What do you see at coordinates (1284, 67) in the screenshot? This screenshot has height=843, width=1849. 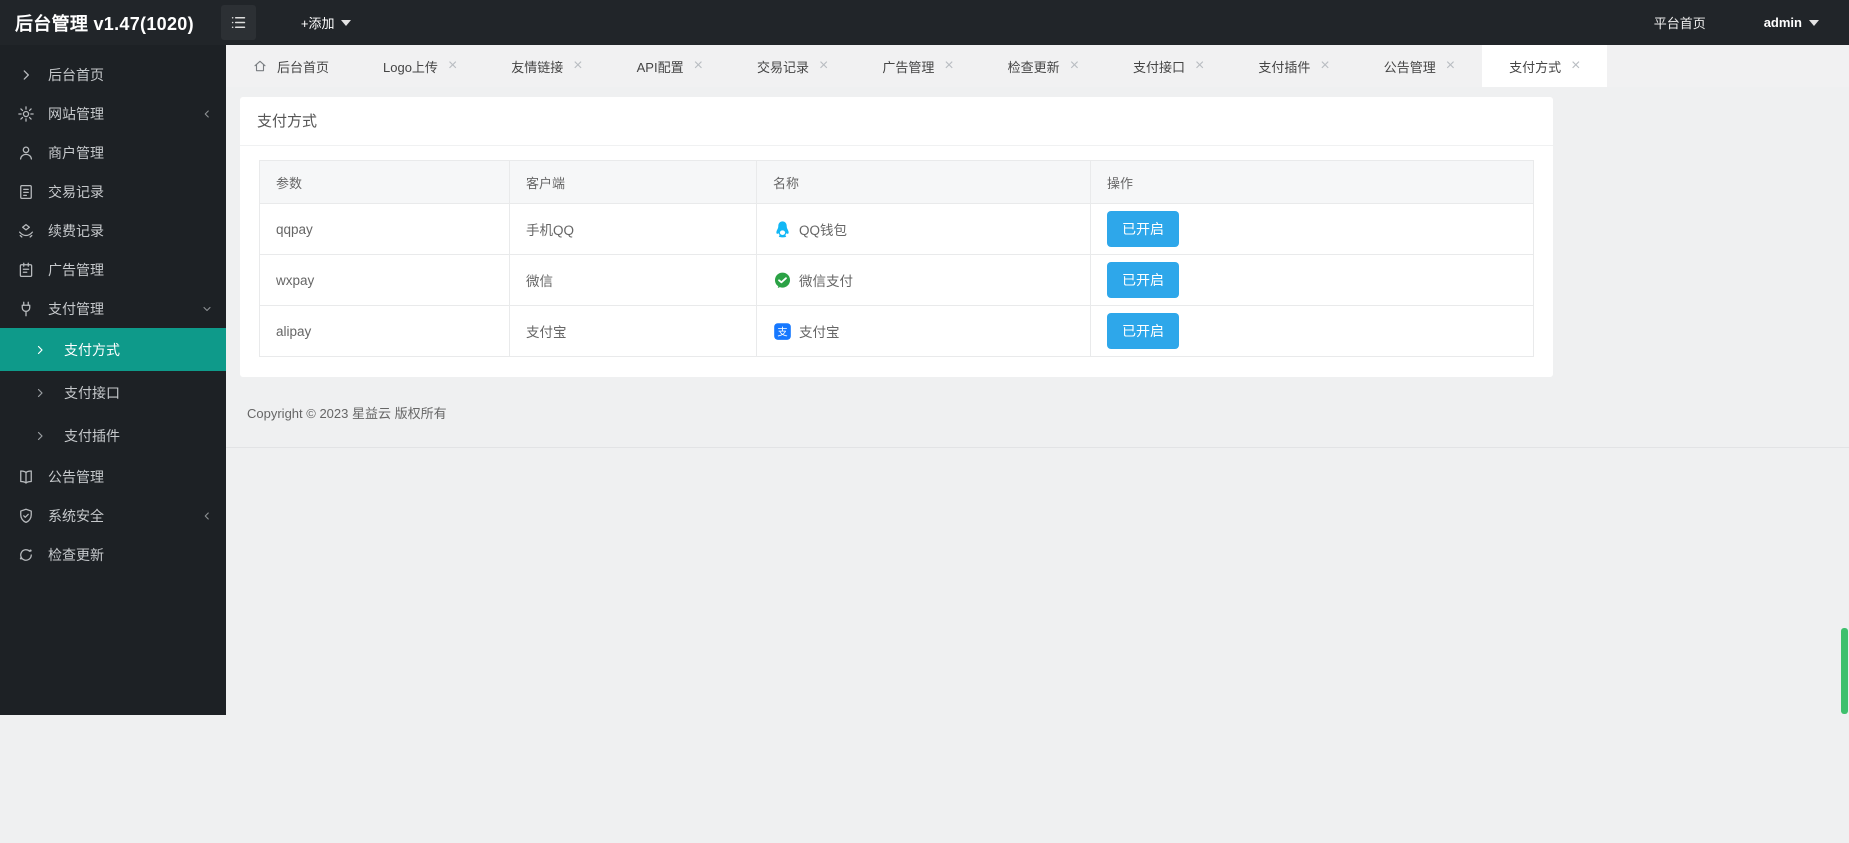 I see `tab-label: 支付插件` at bounding box center [1284, 67].